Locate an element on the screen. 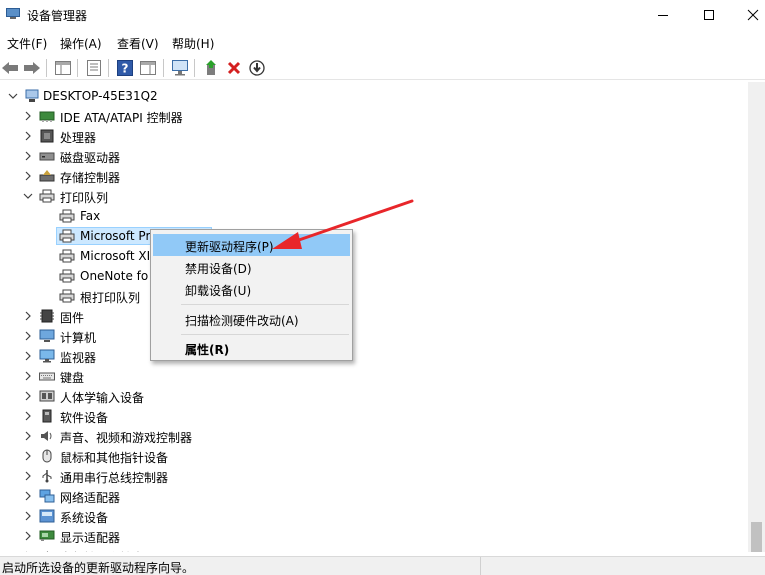 This screenshot has width=765, height=575. scrollbar-thumb is located at coordinates (756, 537).